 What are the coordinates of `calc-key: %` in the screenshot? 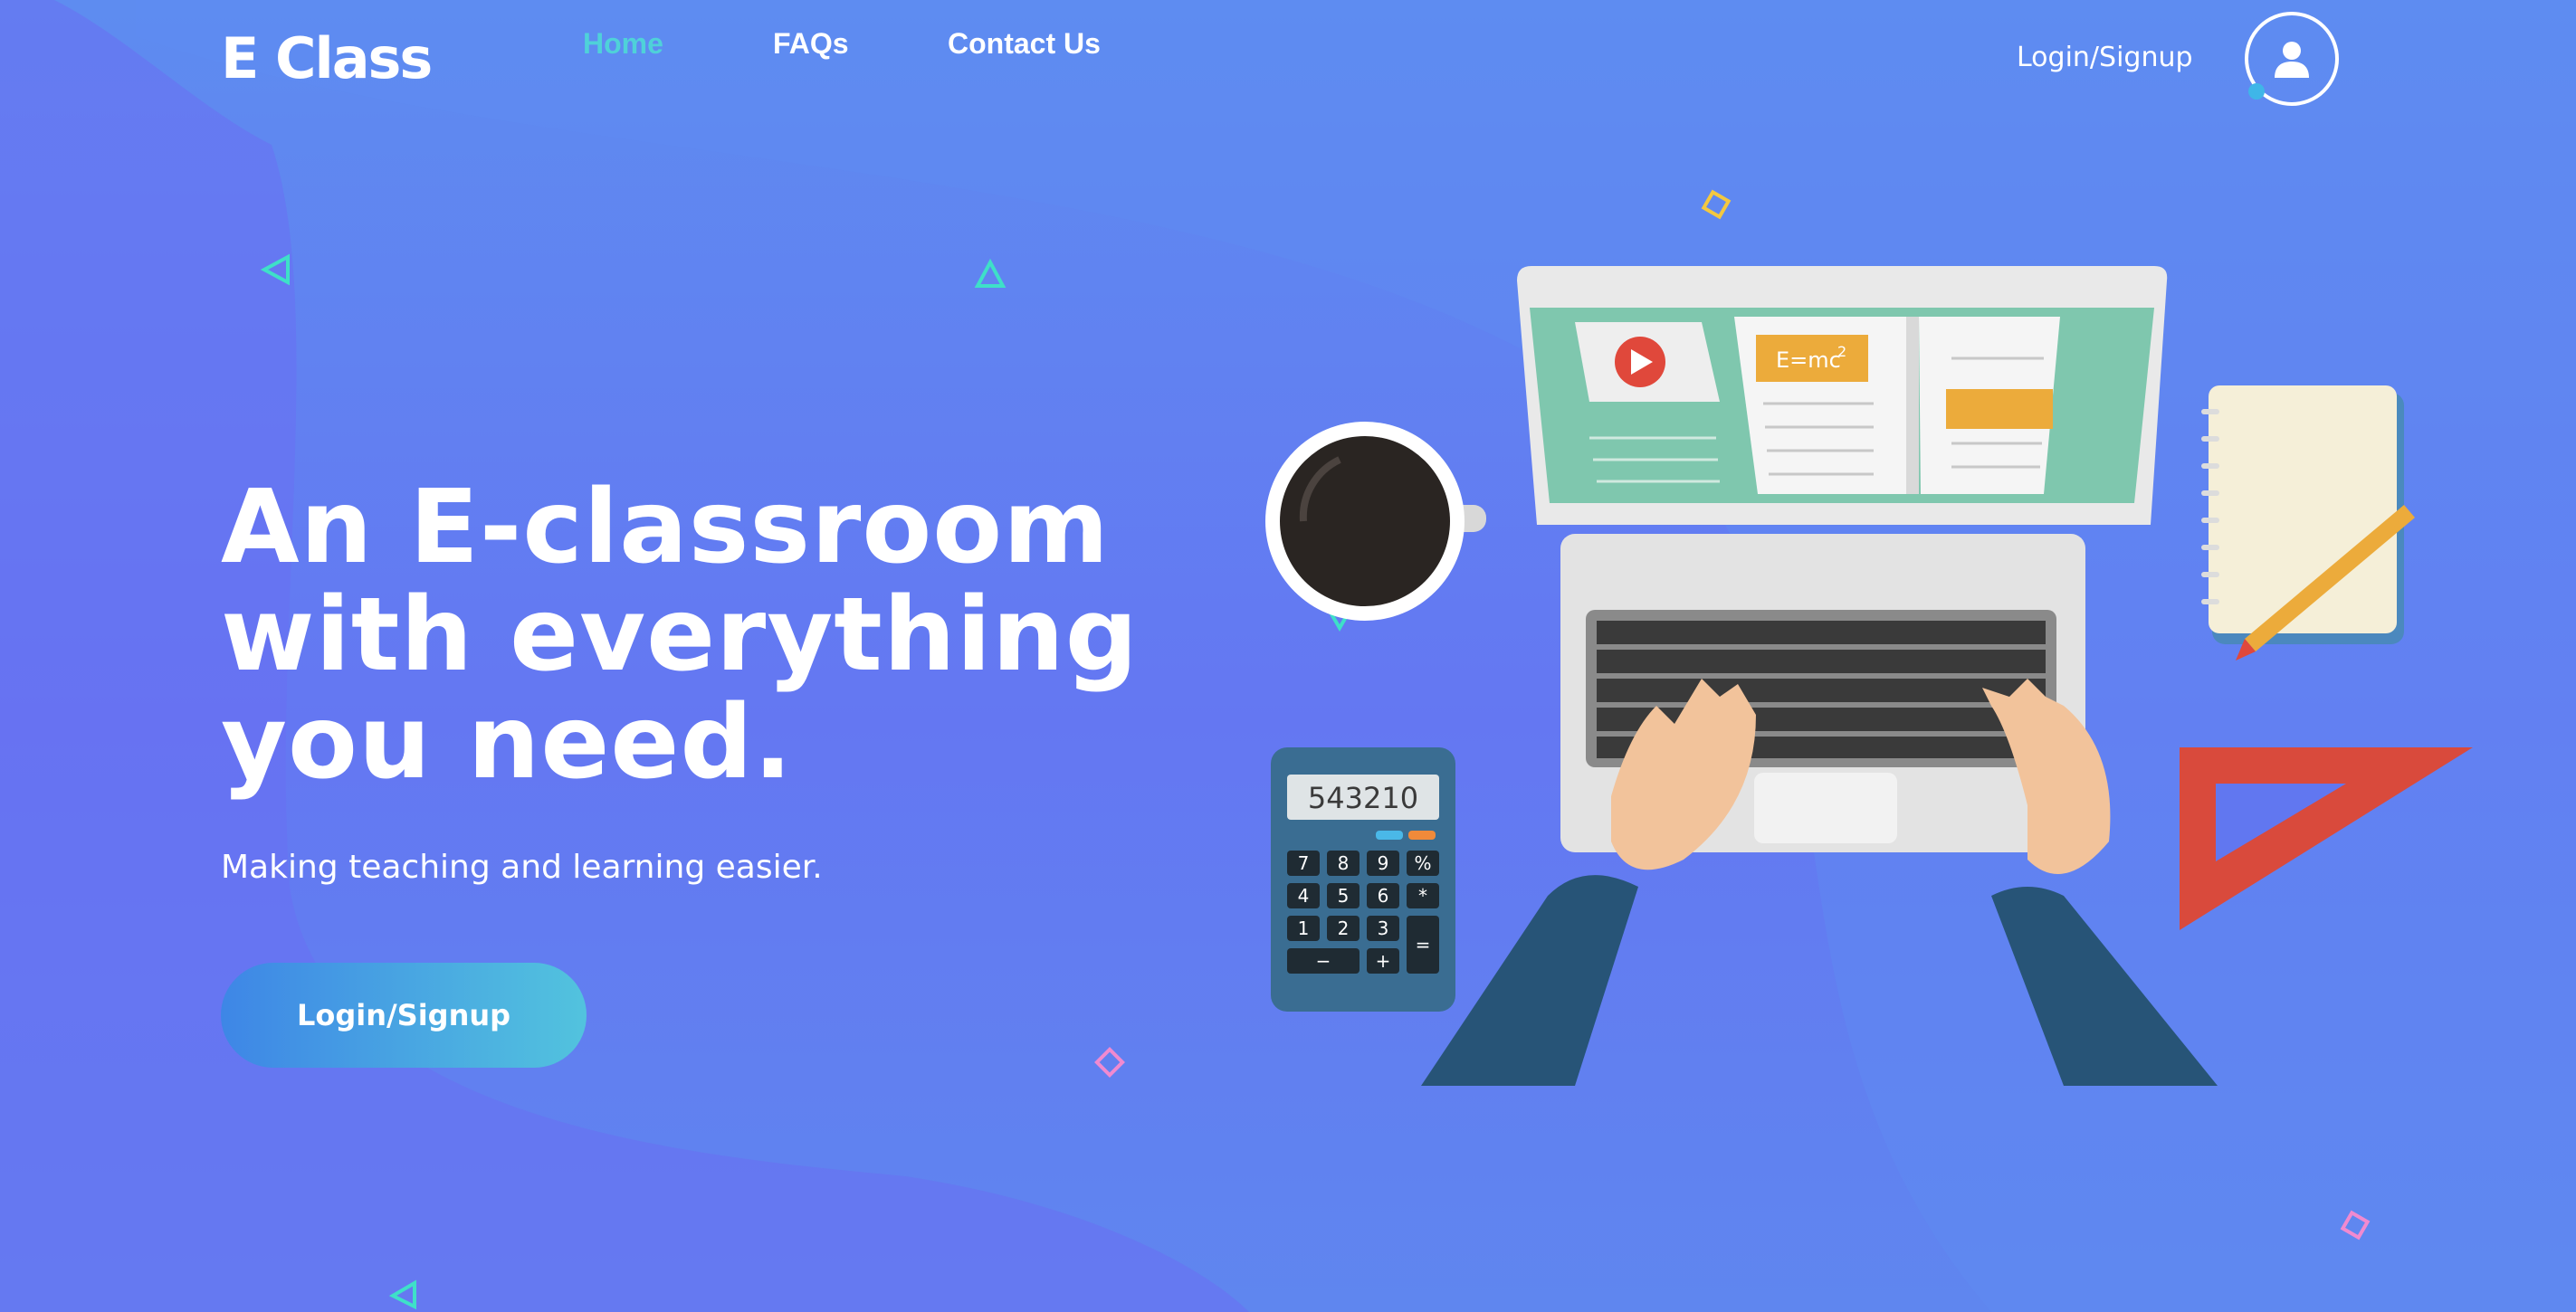 It's located at (1423, 863).